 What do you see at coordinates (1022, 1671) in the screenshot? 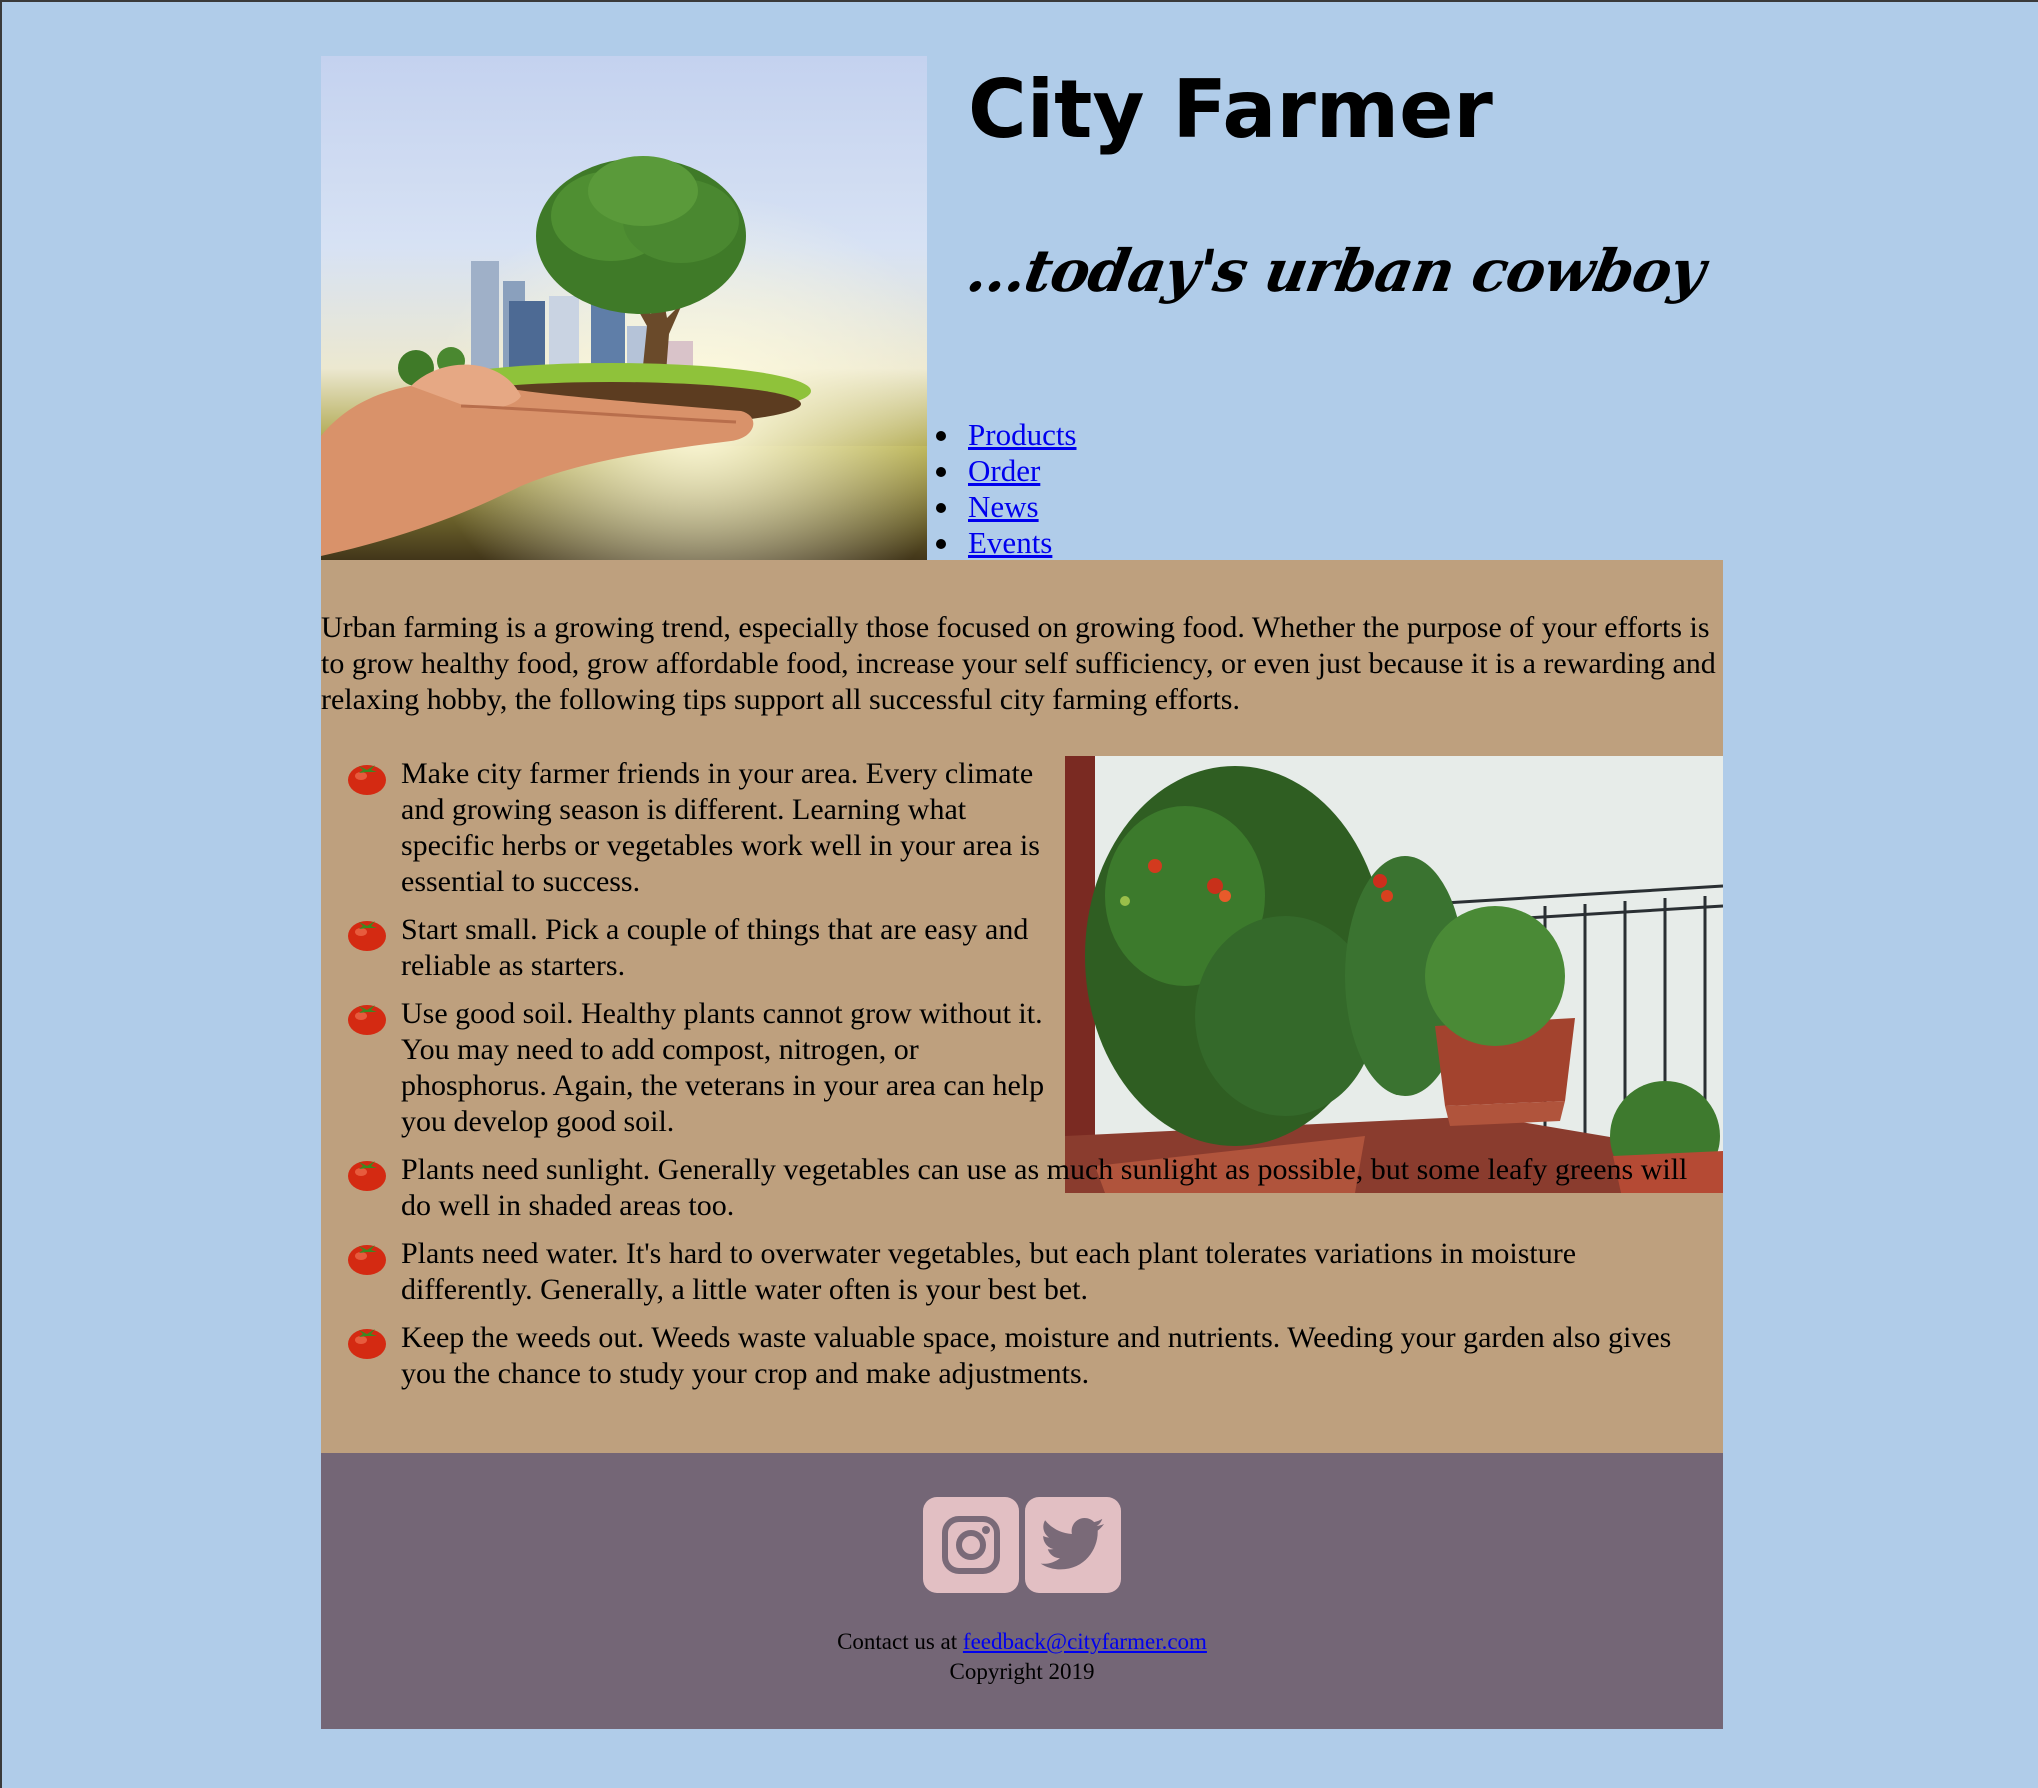
I see `copyright: Copyright 2019` at bounding box center [1022, 1671].